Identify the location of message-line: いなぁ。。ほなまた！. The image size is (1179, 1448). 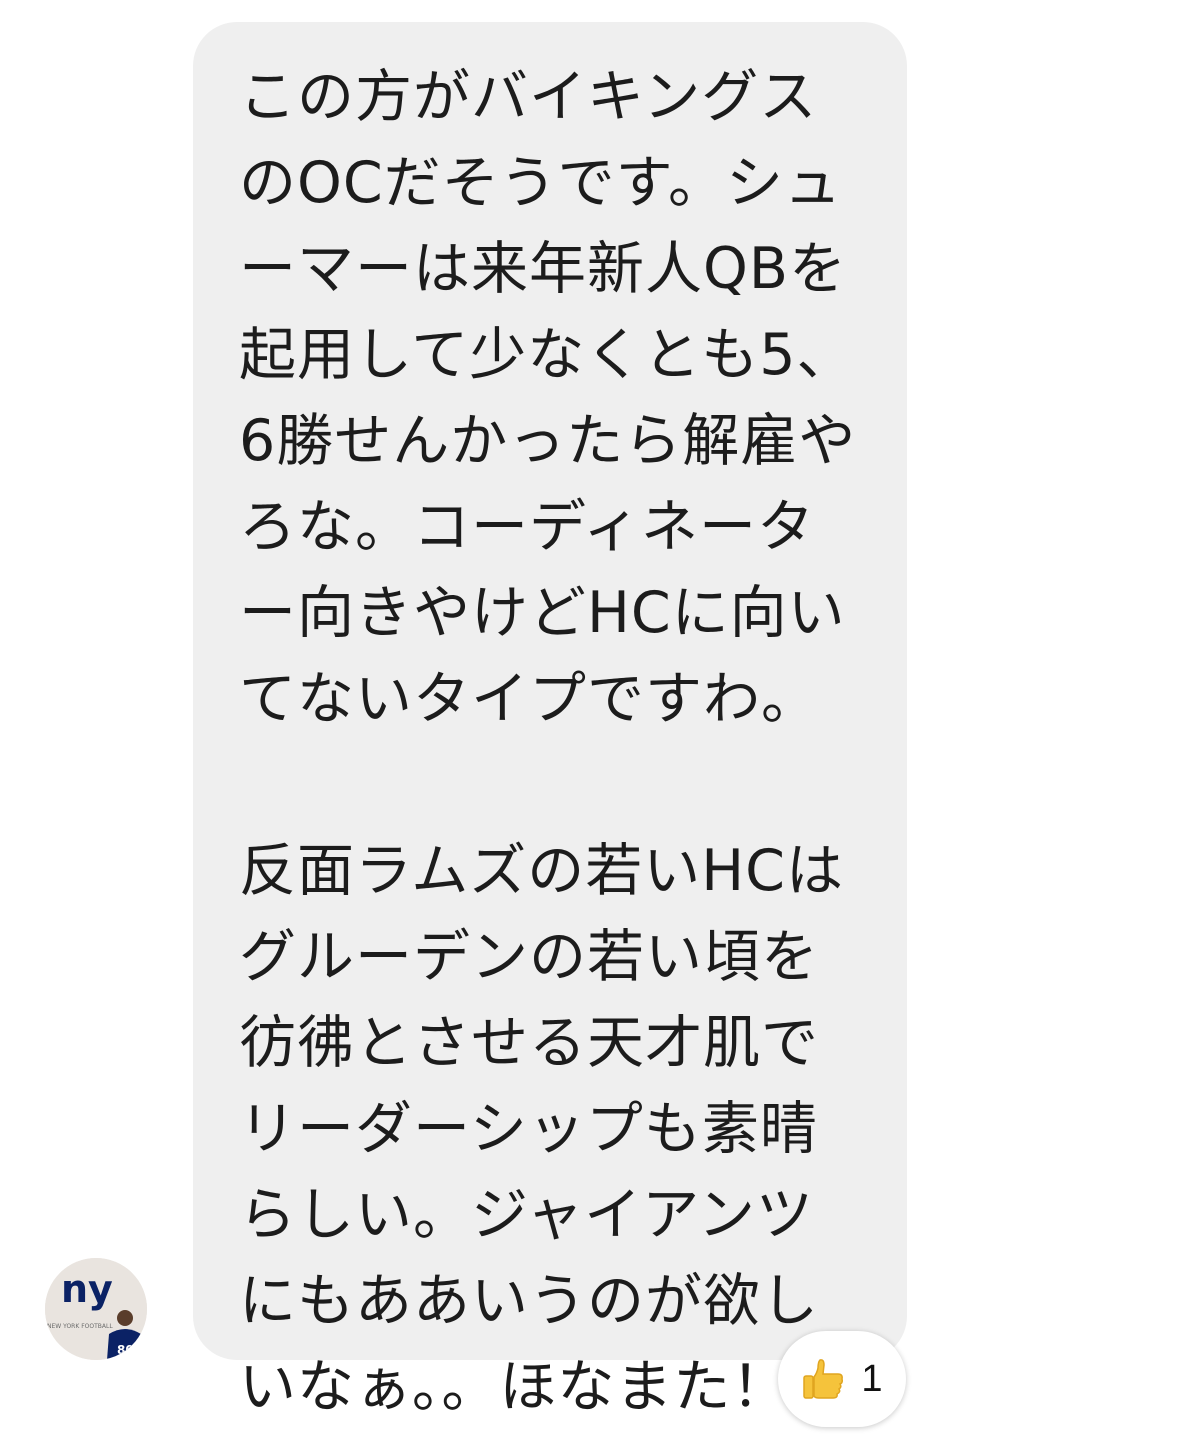
(514, 1387).